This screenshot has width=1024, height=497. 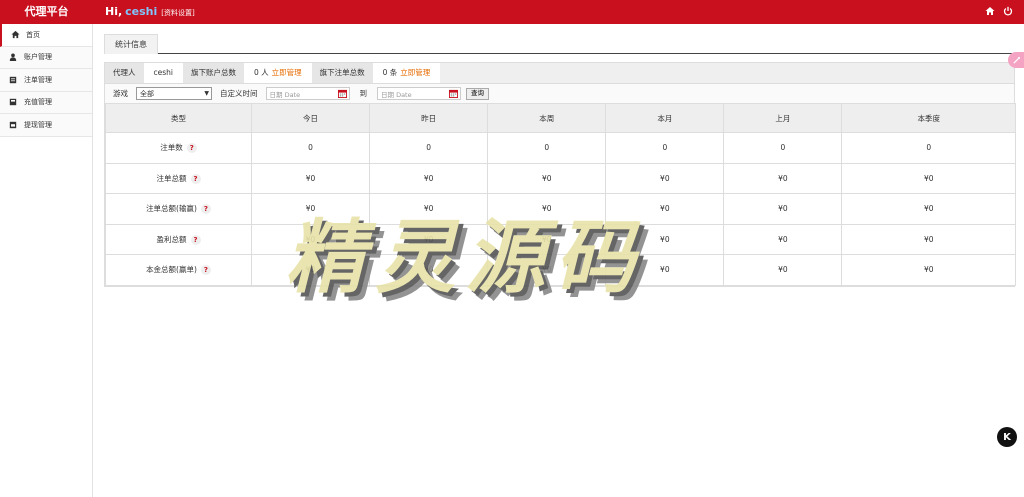 I want to click on custom-time-label: 自定义时间, so click(x=239, y=93).